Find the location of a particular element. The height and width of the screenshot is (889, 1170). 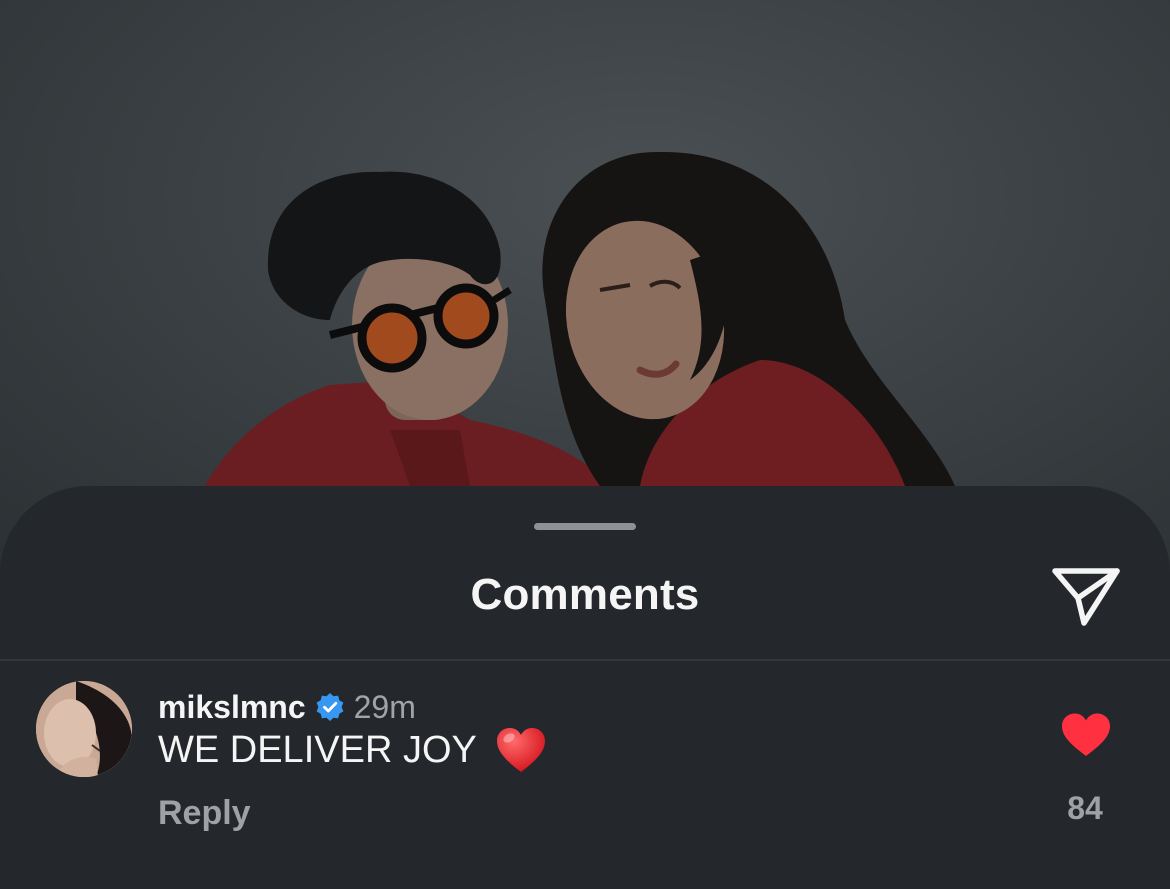

verified-badge-icon is located at coordinates (330, 707).